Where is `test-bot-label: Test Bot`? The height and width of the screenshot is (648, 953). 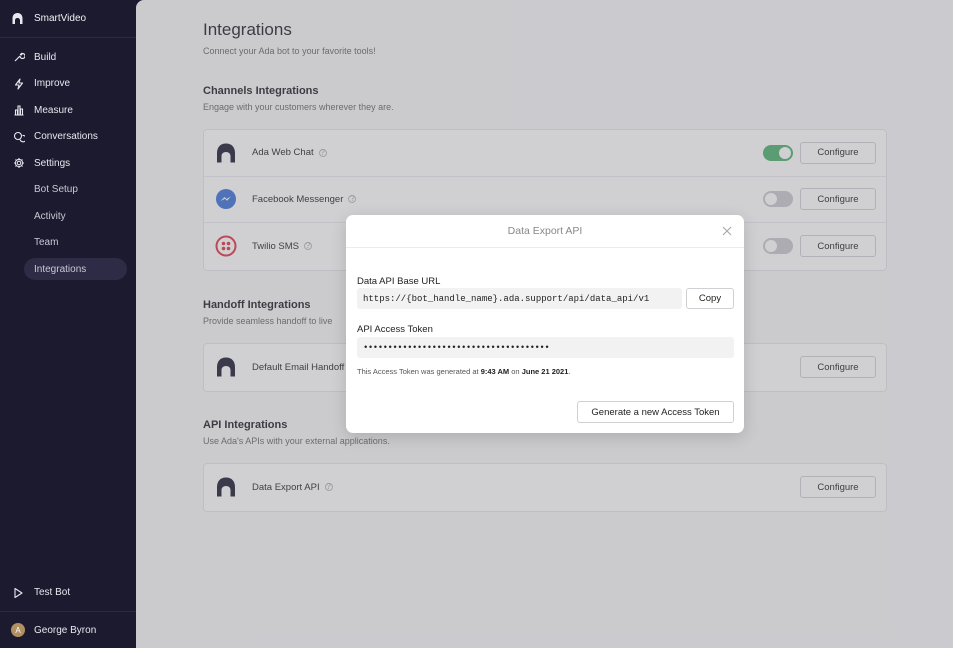
test-bot-label: Test Bot is located at coordinates (52, 592).